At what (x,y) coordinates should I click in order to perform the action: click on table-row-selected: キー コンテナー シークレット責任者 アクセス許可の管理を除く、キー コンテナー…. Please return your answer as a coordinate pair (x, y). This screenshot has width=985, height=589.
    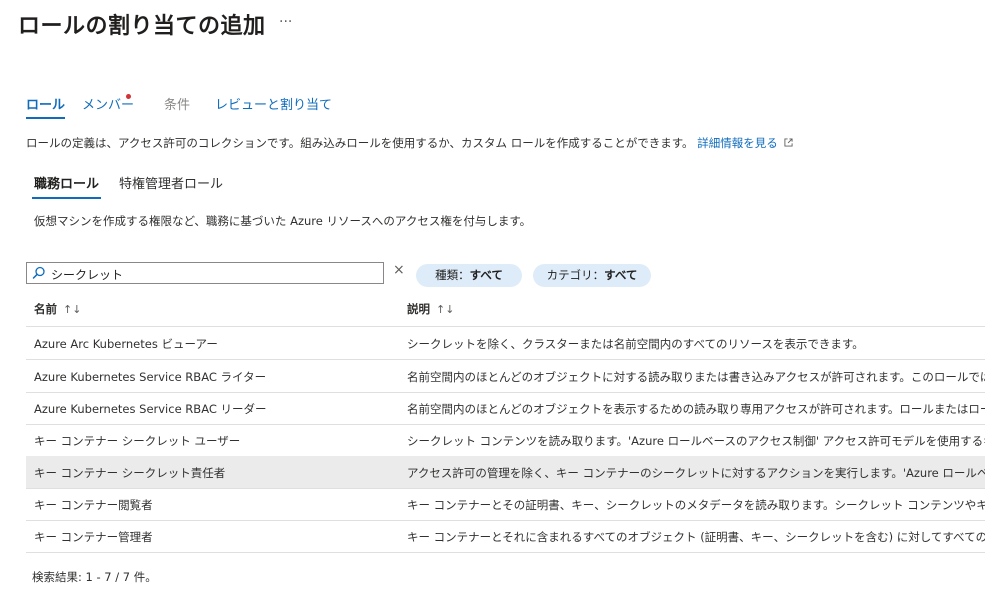
    Looking at the image, I should click on (505, 472).